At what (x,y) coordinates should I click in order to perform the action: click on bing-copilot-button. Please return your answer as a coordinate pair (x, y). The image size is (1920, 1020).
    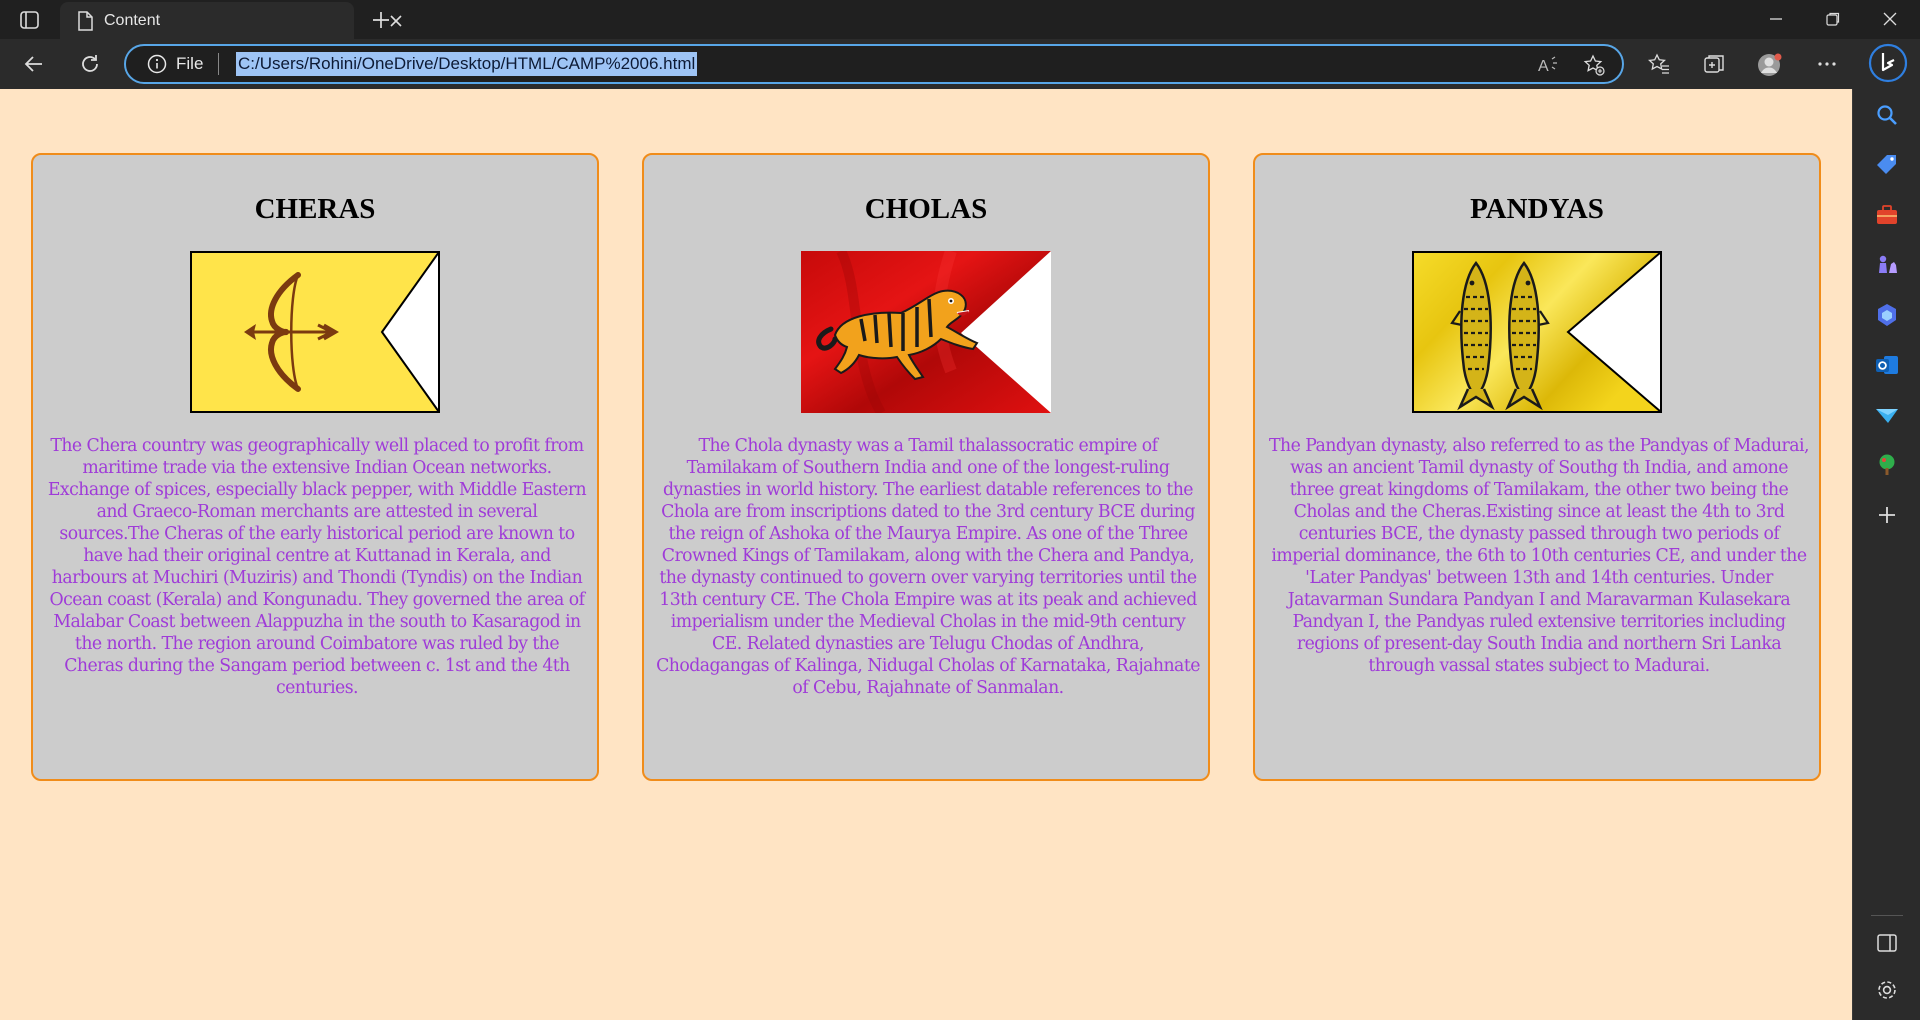
    Looking at the image, I should click on (1888, 63).